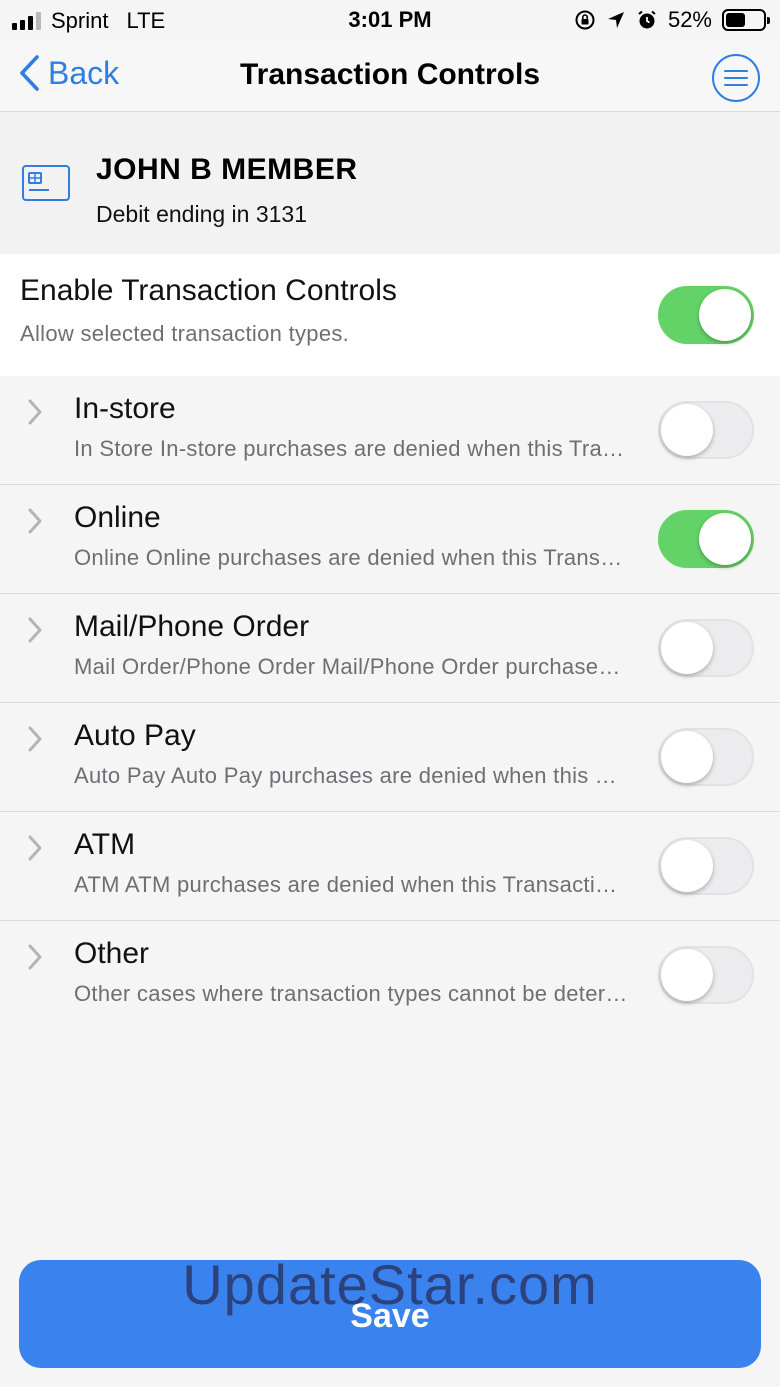 Image resolution: width=780 pixels, height=1387 pixels. I want to click on page-title: Transaction Controls, so click(390, 74).